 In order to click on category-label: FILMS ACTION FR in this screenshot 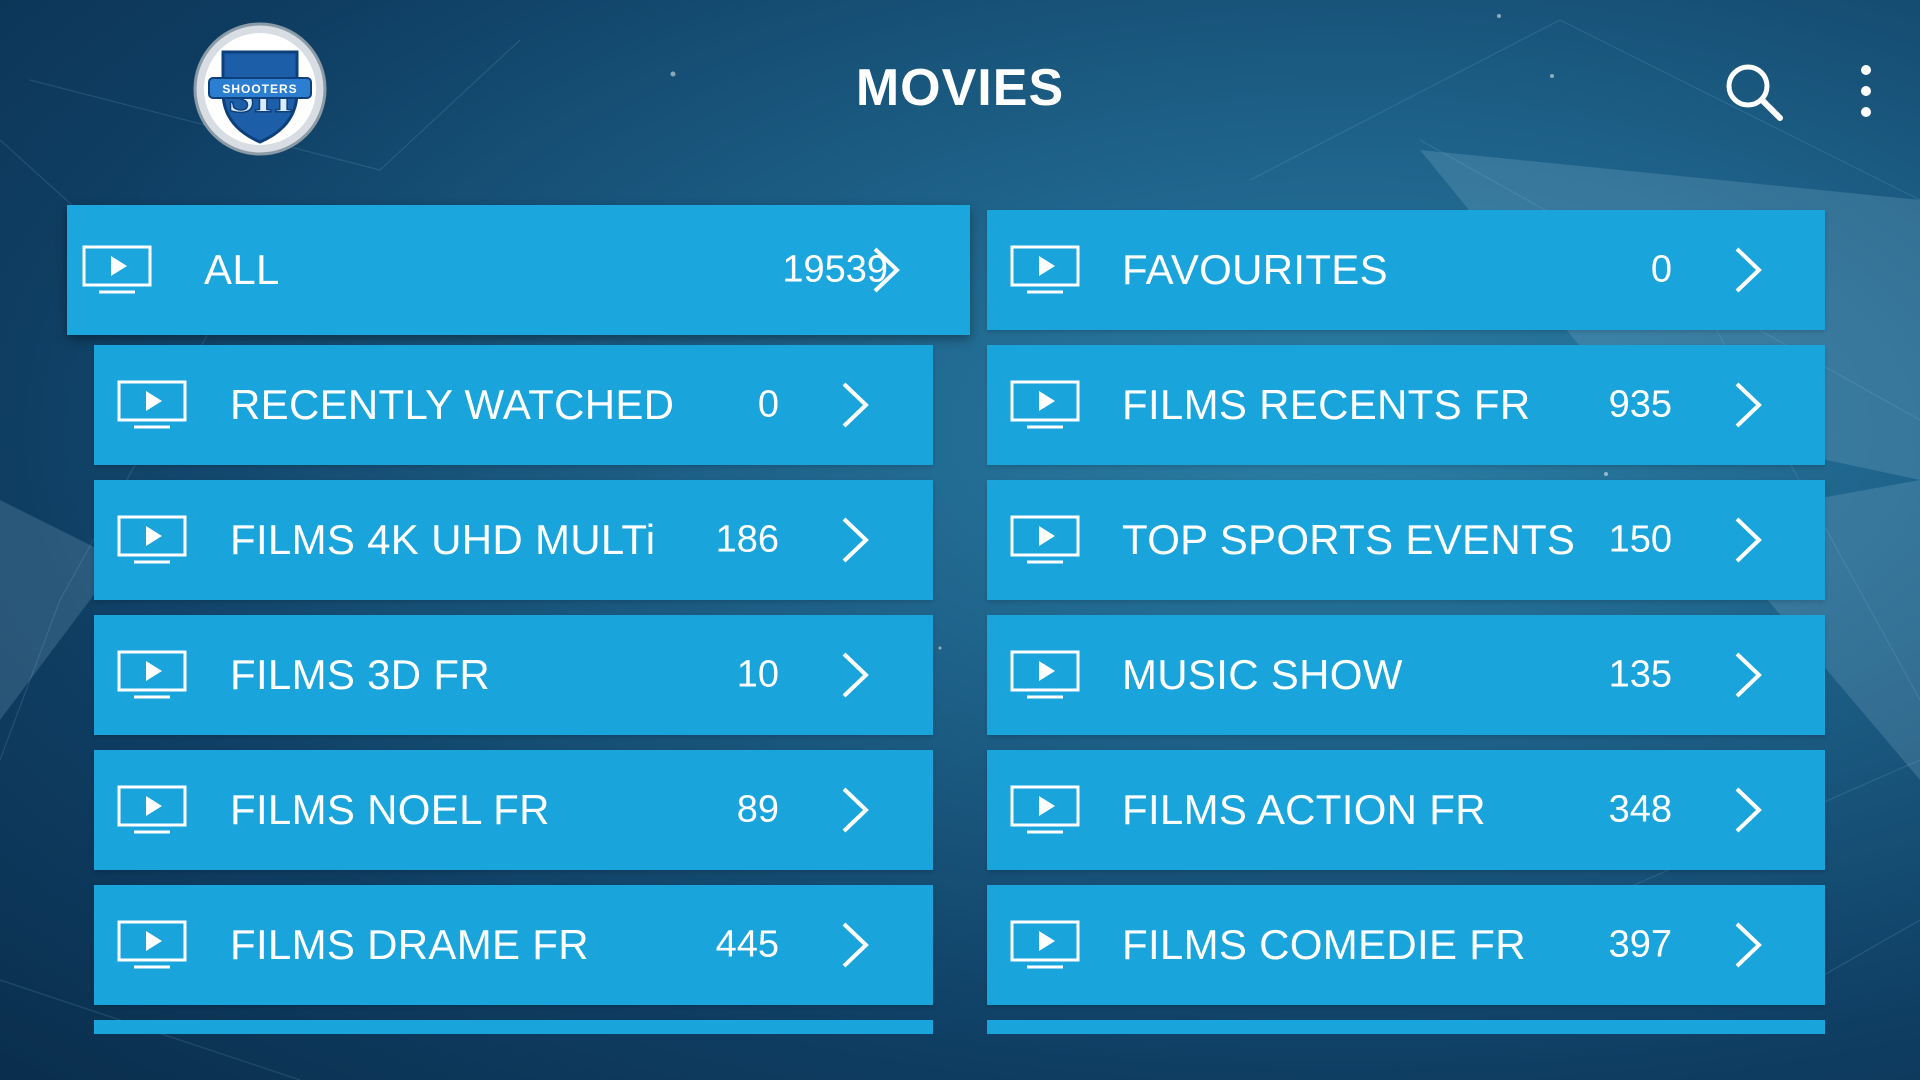, I will do `click(1304, 809)`.